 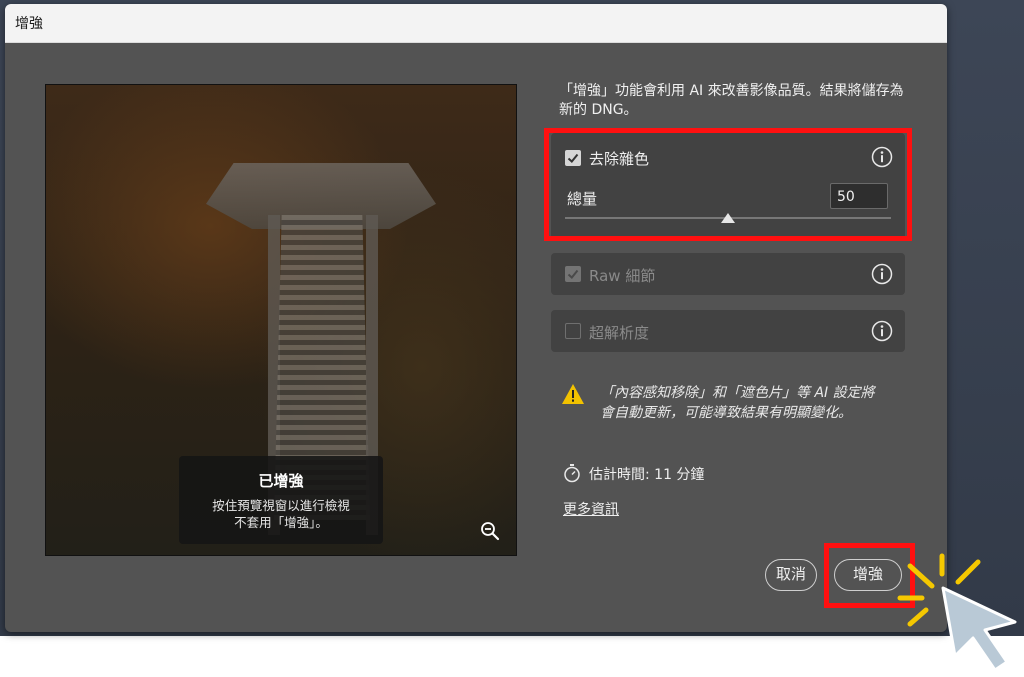 What do you see at coordinates (281, 481) in the screenshot?
I see `badge-title: 已增強` at bounding box center [281, 481].